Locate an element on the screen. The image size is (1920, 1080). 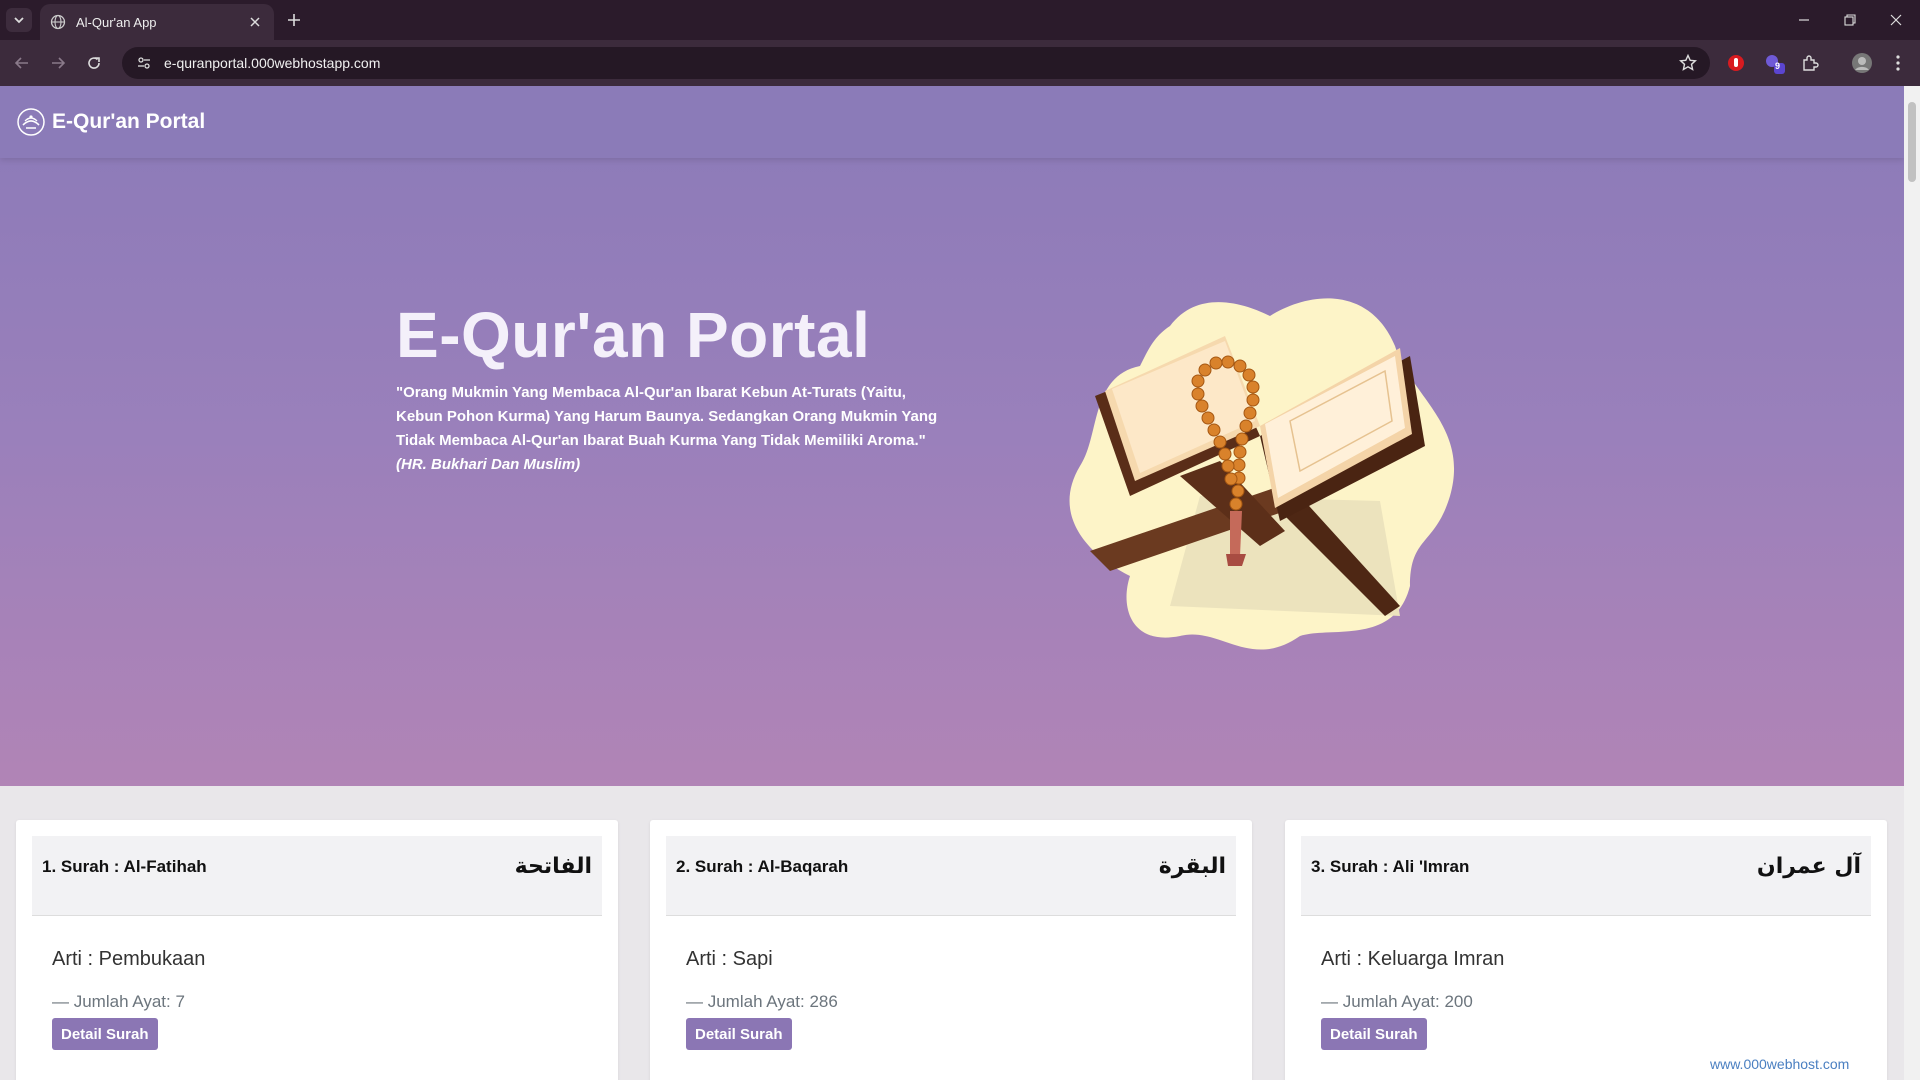
surah-verse-count: — Jumlah Ayat: 286 is located at coordinates (762, 1001).